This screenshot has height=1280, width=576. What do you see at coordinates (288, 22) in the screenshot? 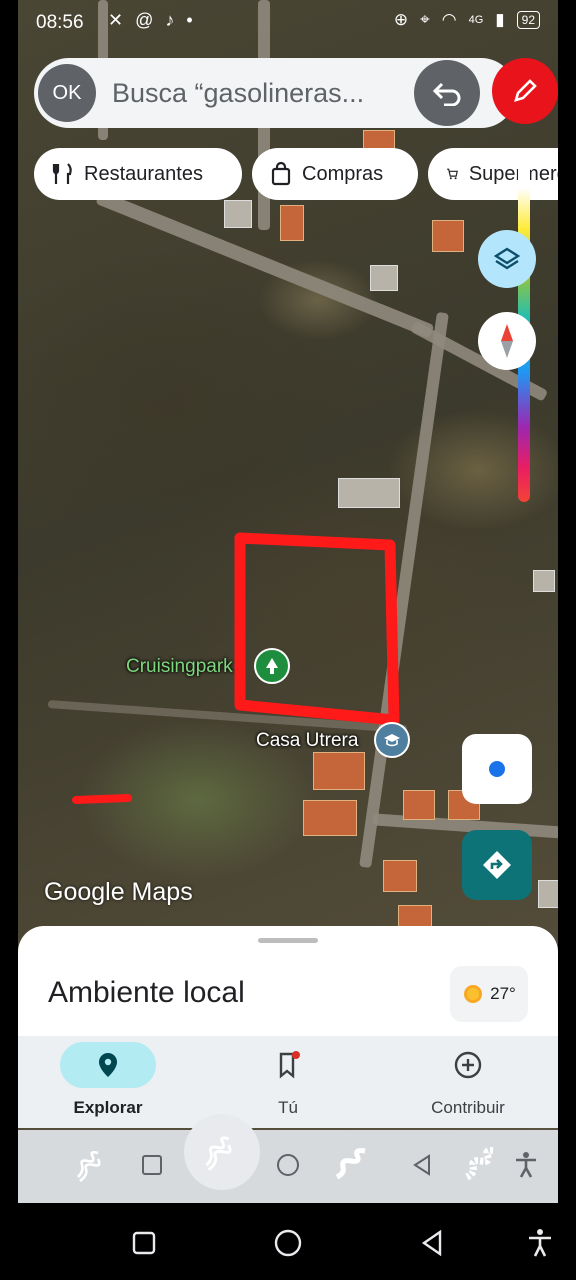
I see `status-bar: 08:56 ✕ @ ♪ • ⊕ ⌖ ◠ 4G ▮ 92` at bounding box center [288, 22].